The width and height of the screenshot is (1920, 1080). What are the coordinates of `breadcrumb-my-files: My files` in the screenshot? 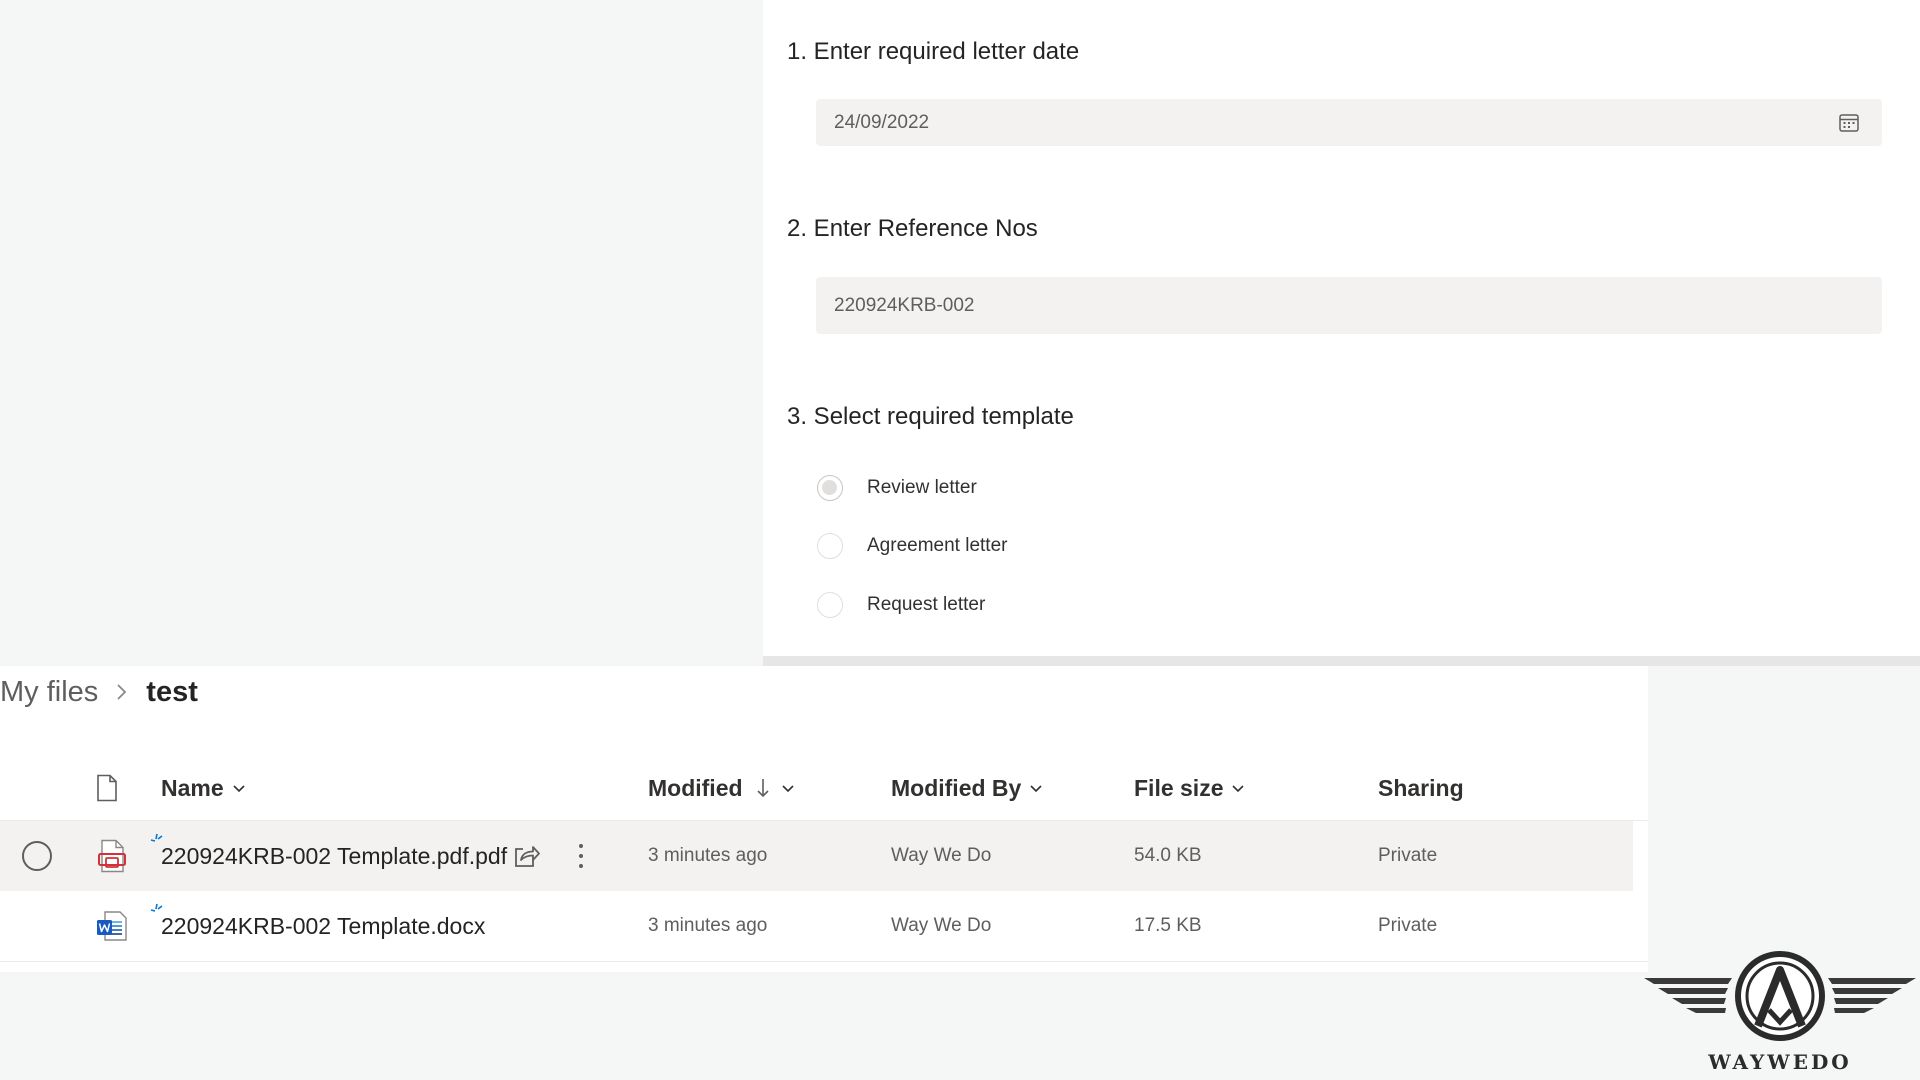 It's located at (49, 692).